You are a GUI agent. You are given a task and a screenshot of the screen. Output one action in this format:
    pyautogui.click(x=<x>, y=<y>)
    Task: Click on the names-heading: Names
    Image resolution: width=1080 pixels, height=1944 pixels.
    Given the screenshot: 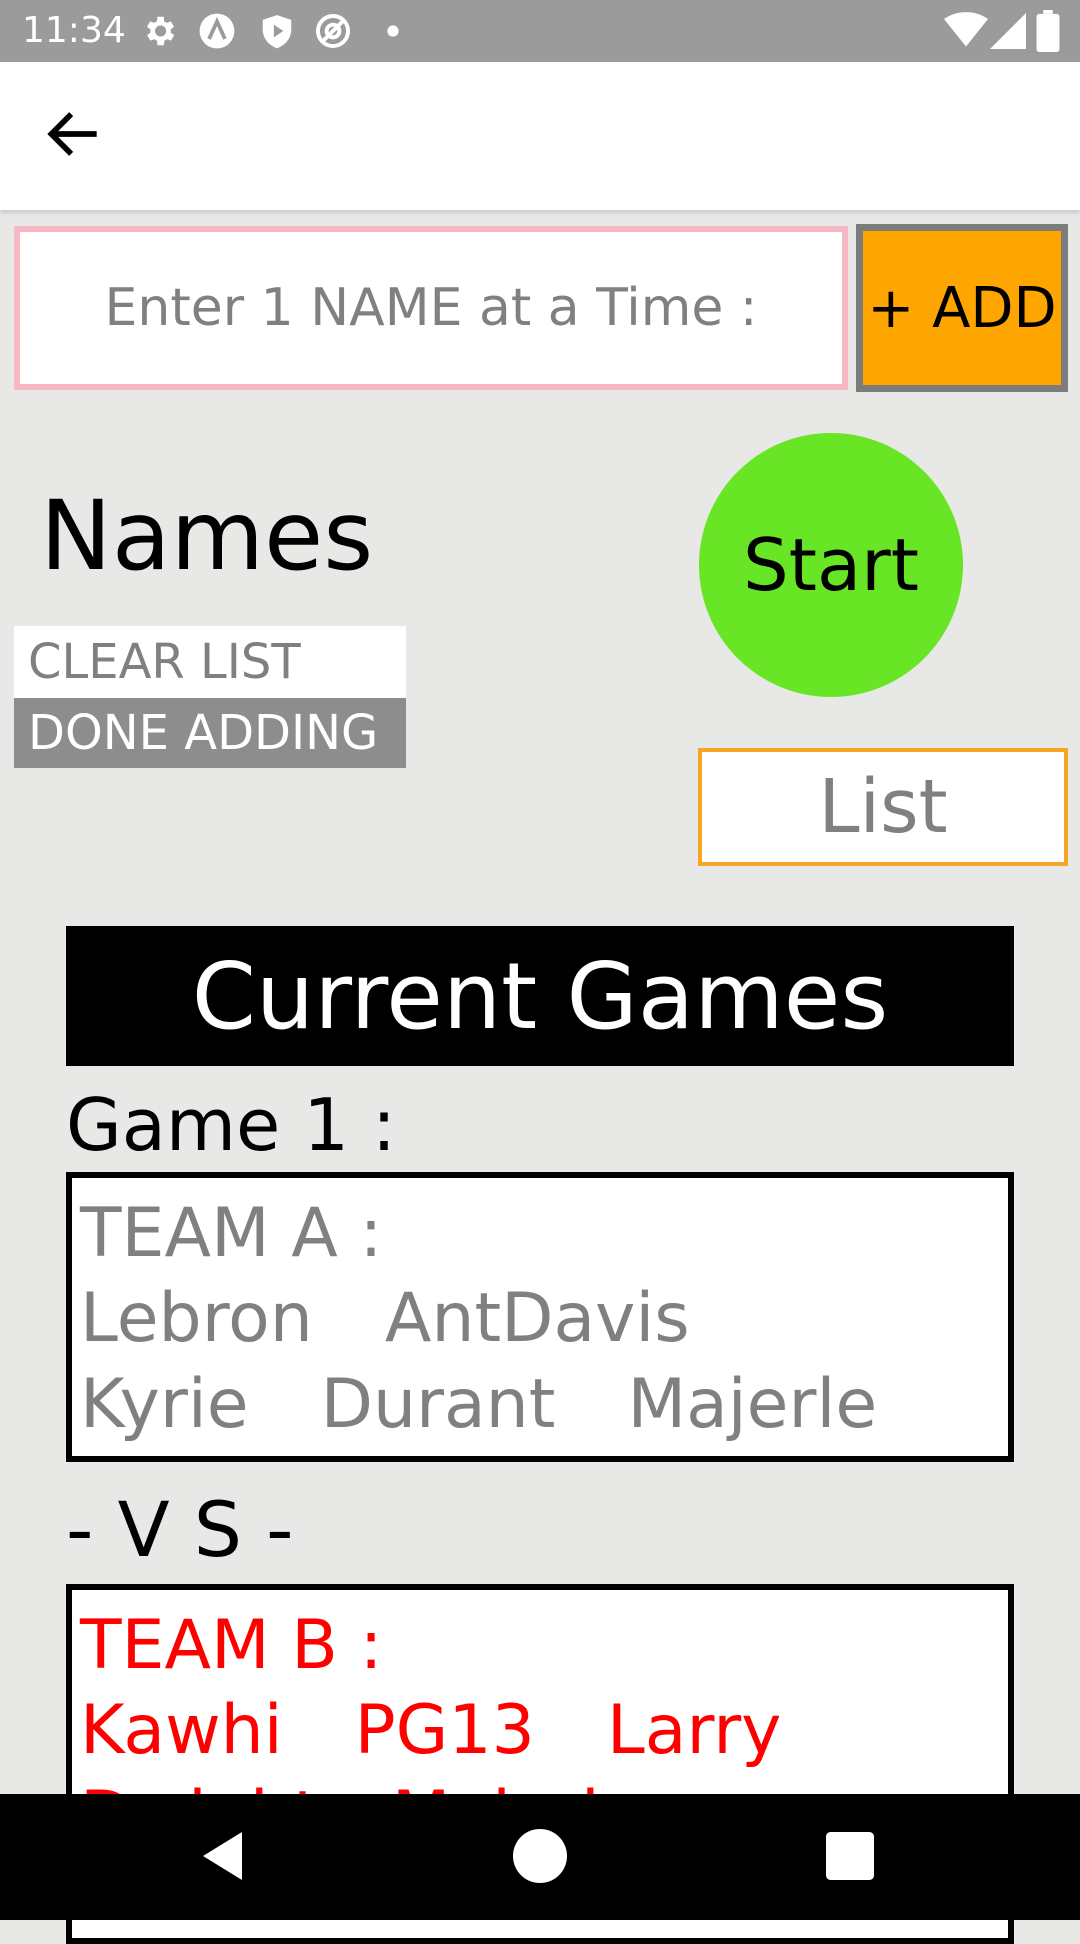 What is the action you would take?
    pyautogui.click(x=207, y=536)
    